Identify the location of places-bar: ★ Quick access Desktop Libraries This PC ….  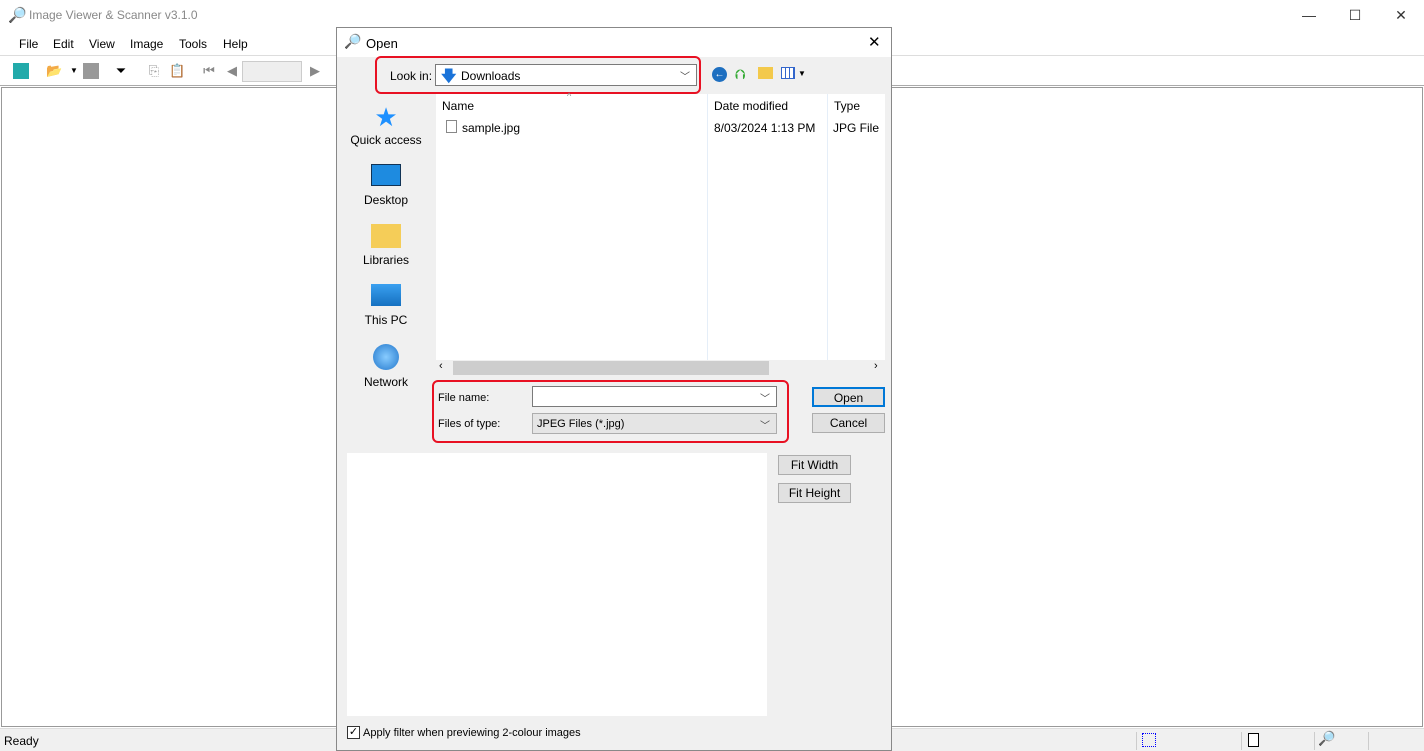
(386, 263).